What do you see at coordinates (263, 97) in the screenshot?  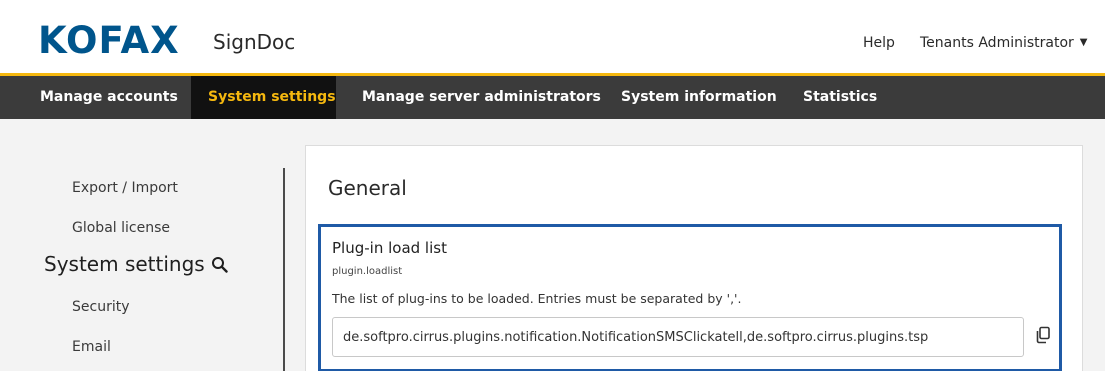 I see `nav-system-settings: System settings` at bounding box center [263, 97].